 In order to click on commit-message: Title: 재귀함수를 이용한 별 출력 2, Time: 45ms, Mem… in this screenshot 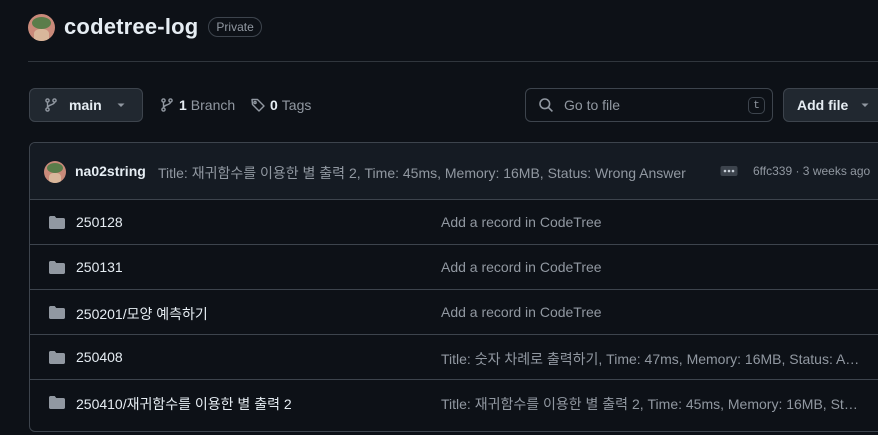, I will do `click(432, 173)`.